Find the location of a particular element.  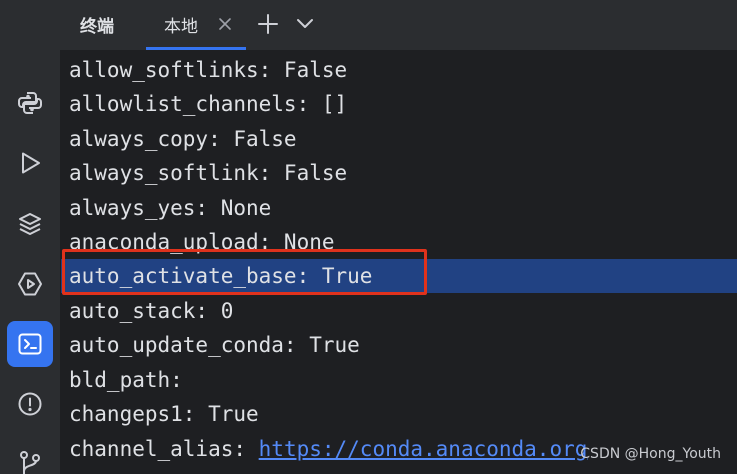

tab-options-button is located at coordinates (305, 24).